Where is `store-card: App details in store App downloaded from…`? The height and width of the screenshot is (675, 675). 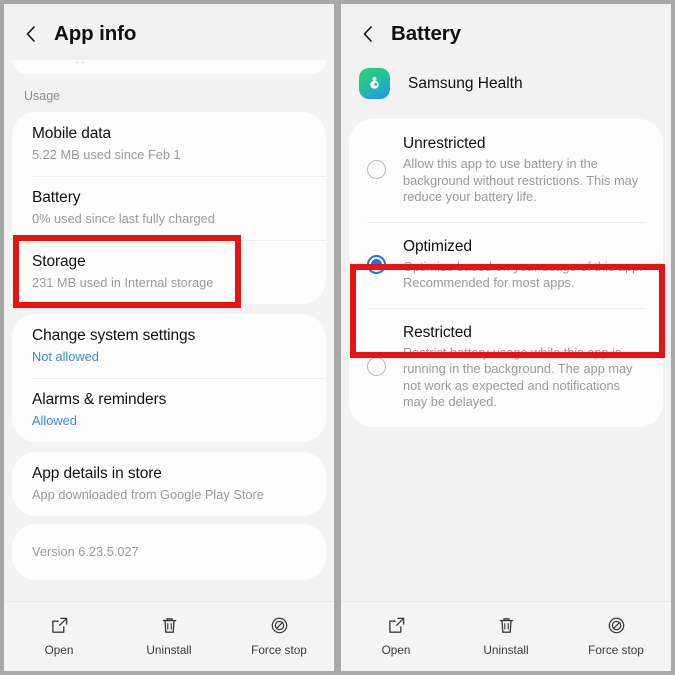
store-card: App details in store App downloaded from… is located at coordinates (169, 484).